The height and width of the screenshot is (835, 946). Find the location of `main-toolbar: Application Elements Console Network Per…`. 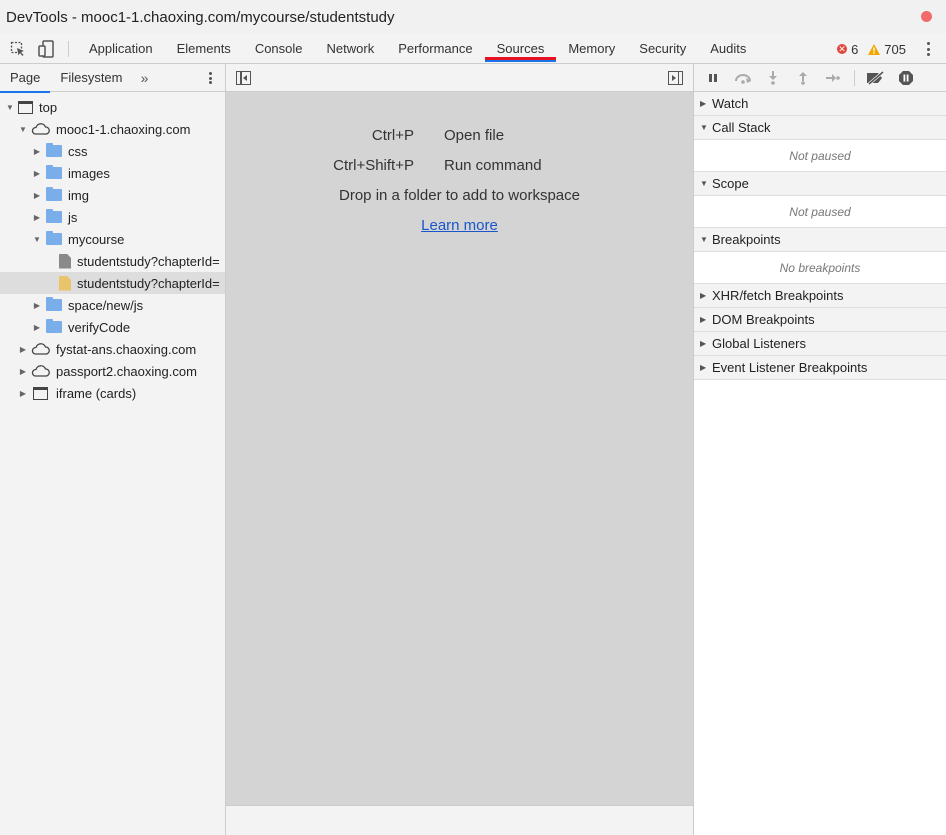

main-toolbar: Application Elements Console Network Per… is located at coordinates (473, 49).